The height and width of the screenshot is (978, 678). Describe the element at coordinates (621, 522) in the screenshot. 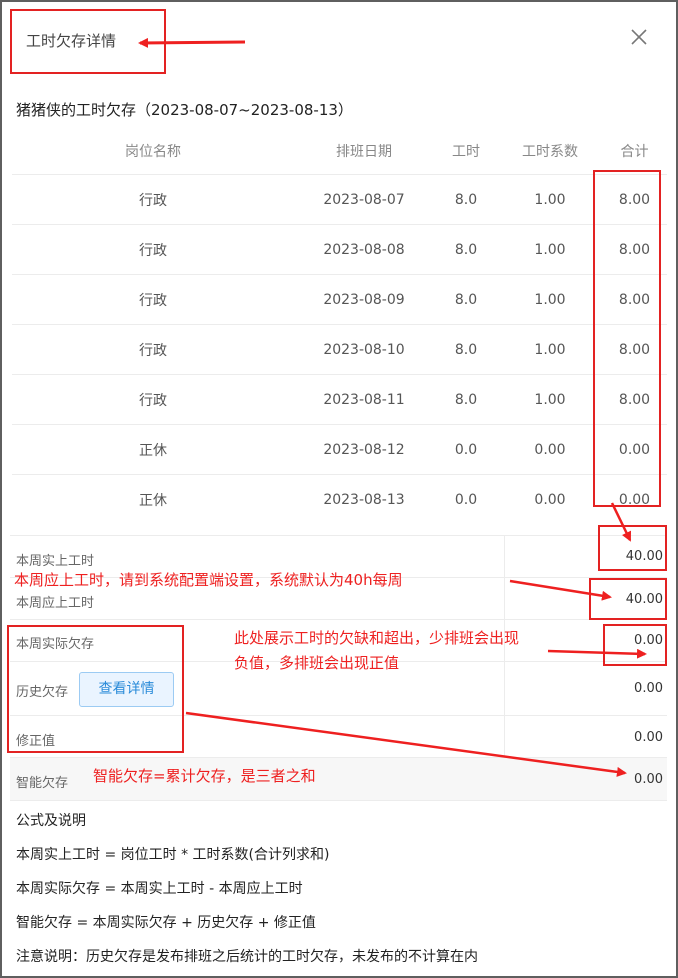

I see `total-column-arrow` at that location.